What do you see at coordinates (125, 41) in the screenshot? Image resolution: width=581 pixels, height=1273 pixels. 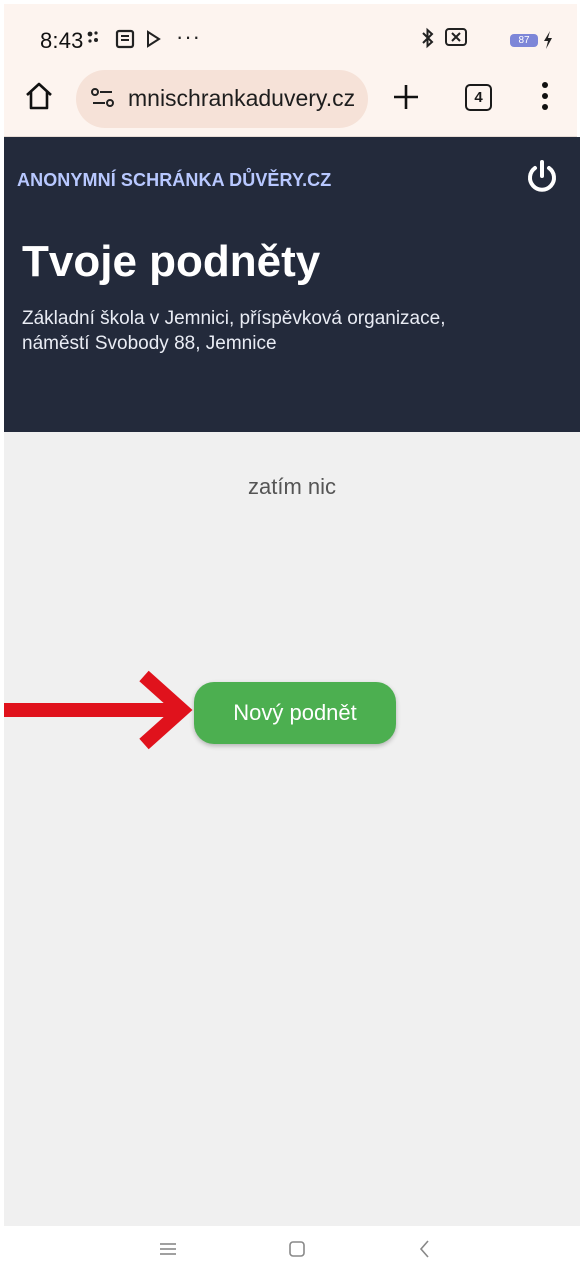 I see `notification-app-icon` at bounding box center [125, 41].